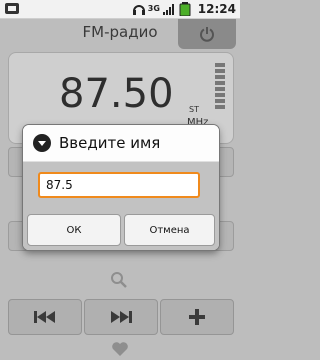  What do you see at coordinates (120, 349) in the screenshot?
I see `favorite-icon` at bounding box center [120, 349].